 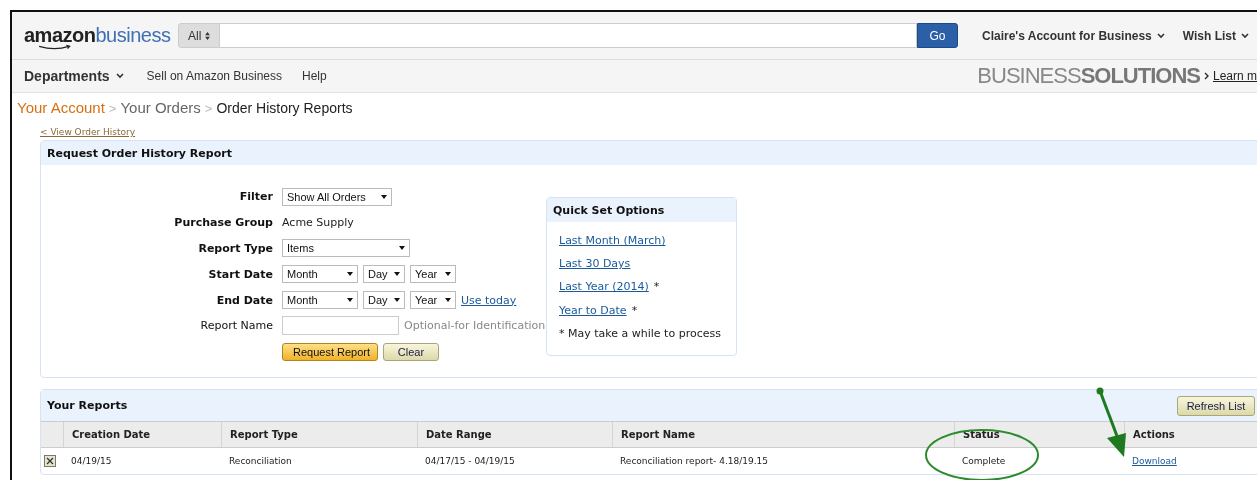 What do you see at coordinates (641, 210) in the screenshot?
I see `box-title: Quick Set Options` at bounding box center [641, 210].